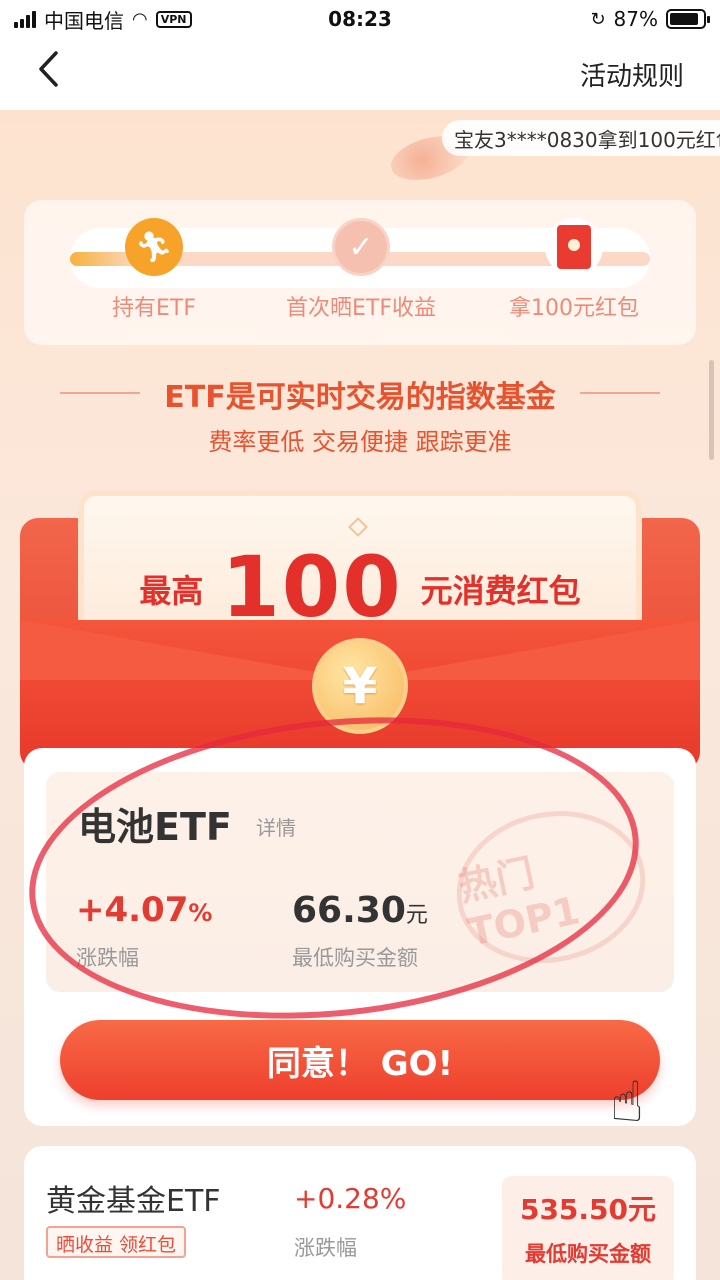 Image resolution: width=720 pixels, height=1280 pixels. I want to click on rotation-lock-icon: ↻, so click(598, 19).